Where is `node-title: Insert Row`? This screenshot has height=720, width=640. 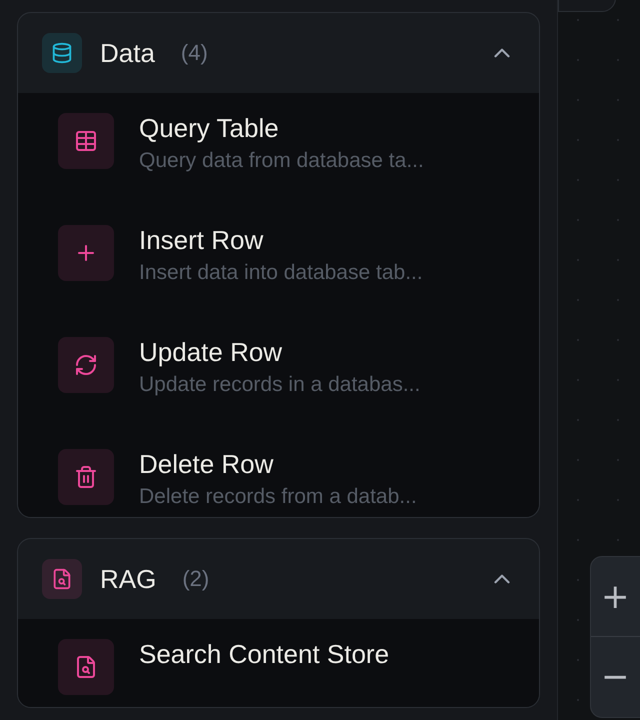 node-title: Insert Row is located at coordinates (201, 240).